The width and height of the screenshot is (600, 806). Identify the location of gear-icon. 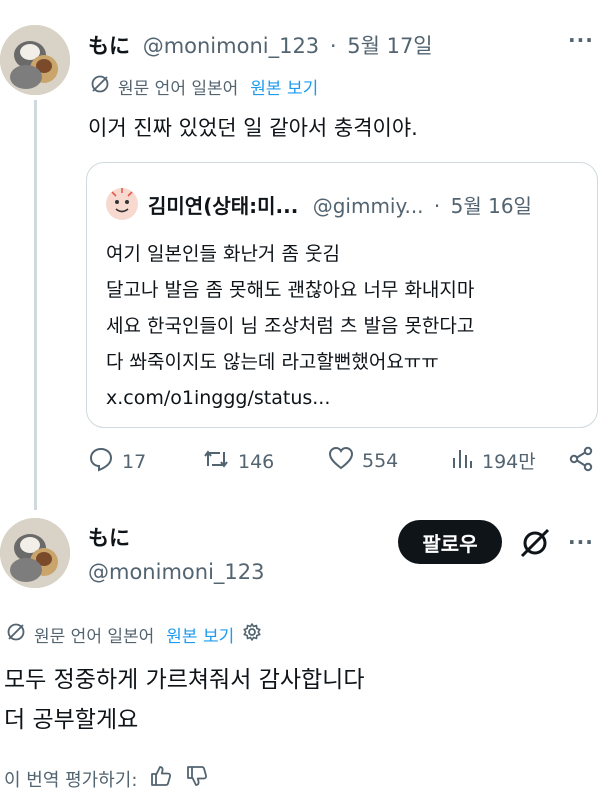
(252, 634).